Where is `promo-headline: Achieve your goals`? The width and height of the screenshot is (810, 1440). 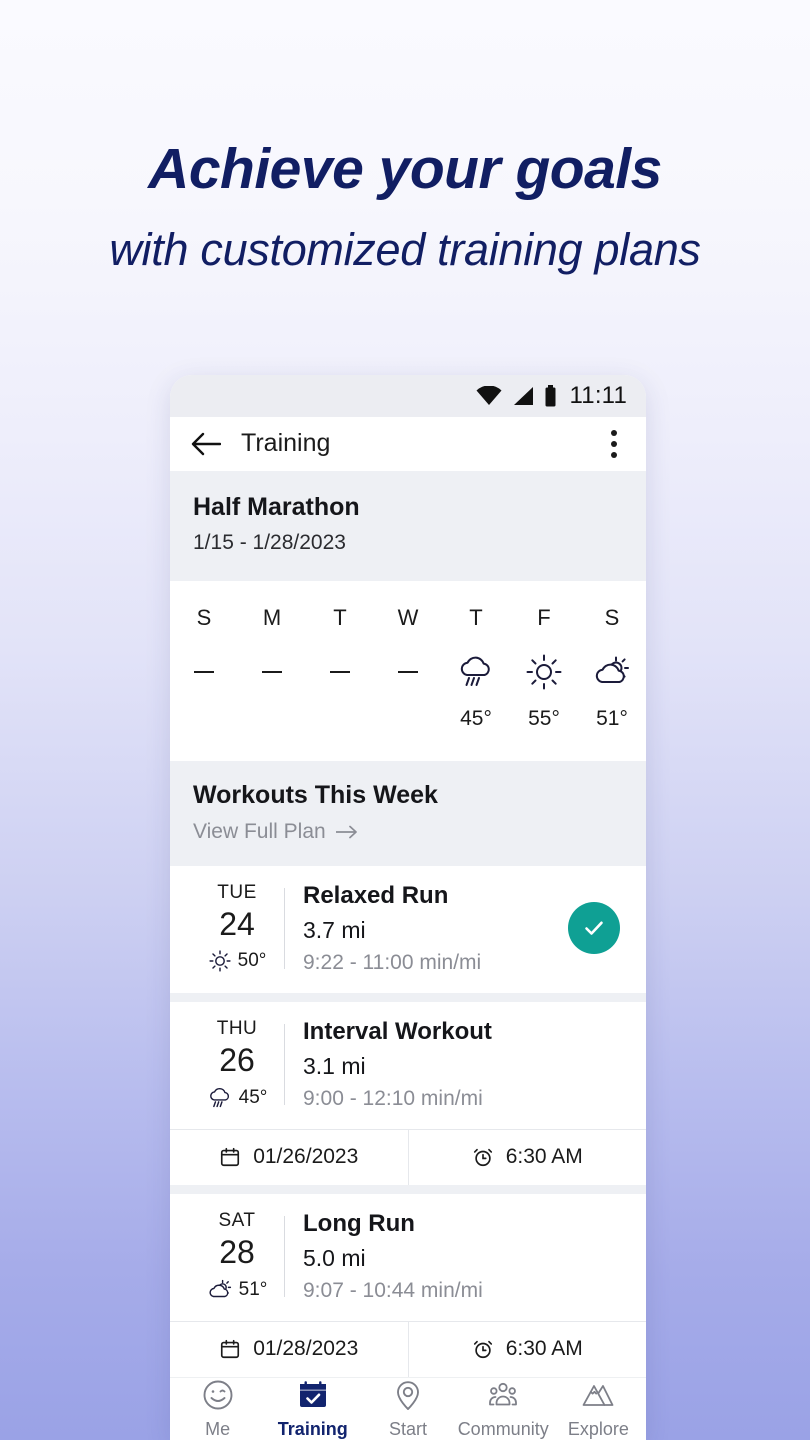 promo-headline: Achieve your goals is located at coordinates (405, 169).